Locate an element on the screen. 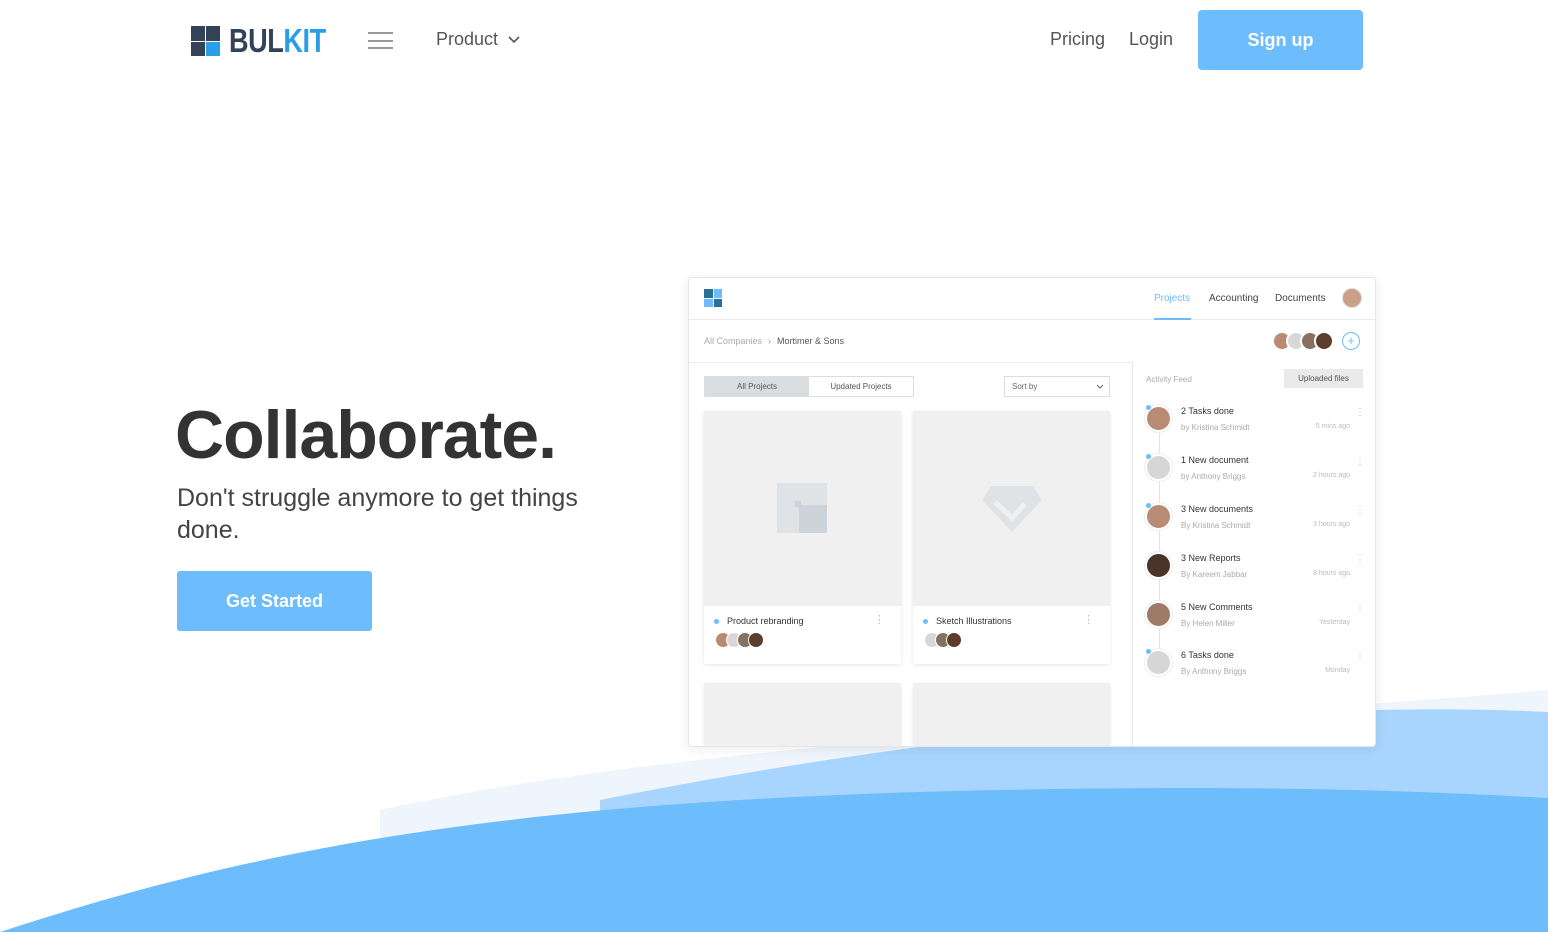 This screenshot has width=1548, height=932. feed-item-title: 5 New Comments is located at coordinates (1217, 607).